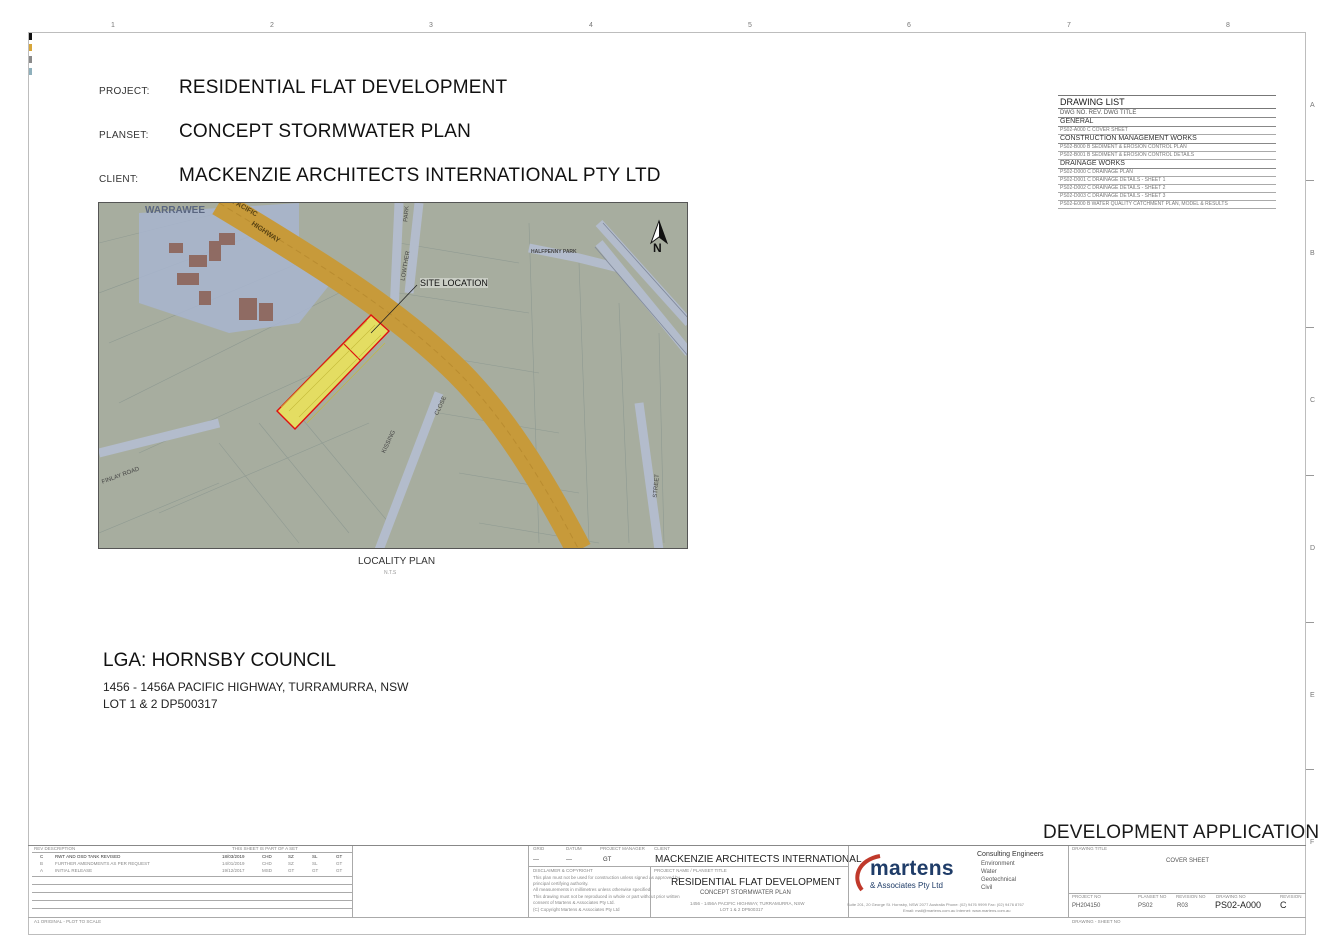 Image resolution: width=1340 pixels, height=947 pixels. Describe the element at coordinates (233, 863) in the screenshot. I see `rev-row-date: 14/01/2019` at that location.